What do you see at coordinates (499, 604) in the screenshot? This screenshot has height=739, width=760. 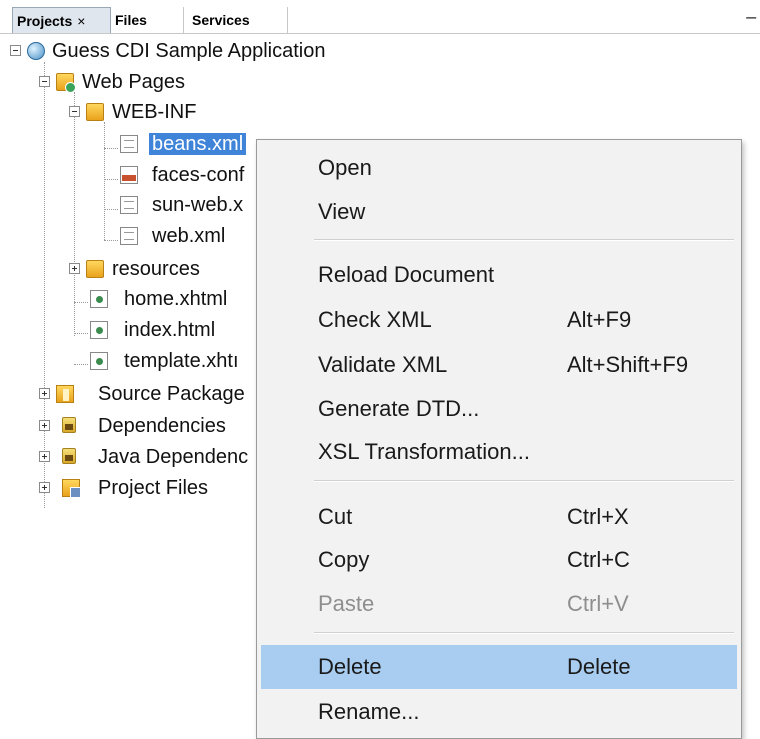 I see `menu-item-paste: Paste Ctrl+V` at bounding box center [499, 604].